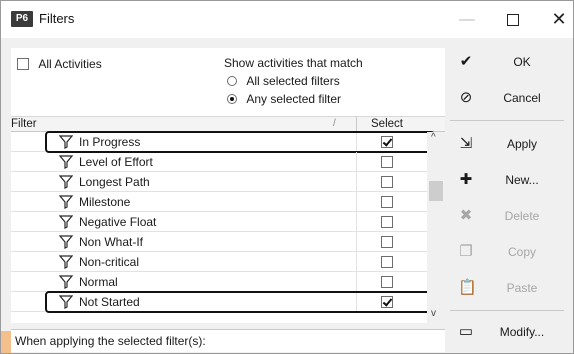  I want to click on ok-button-label: OK, so click(522, 62).